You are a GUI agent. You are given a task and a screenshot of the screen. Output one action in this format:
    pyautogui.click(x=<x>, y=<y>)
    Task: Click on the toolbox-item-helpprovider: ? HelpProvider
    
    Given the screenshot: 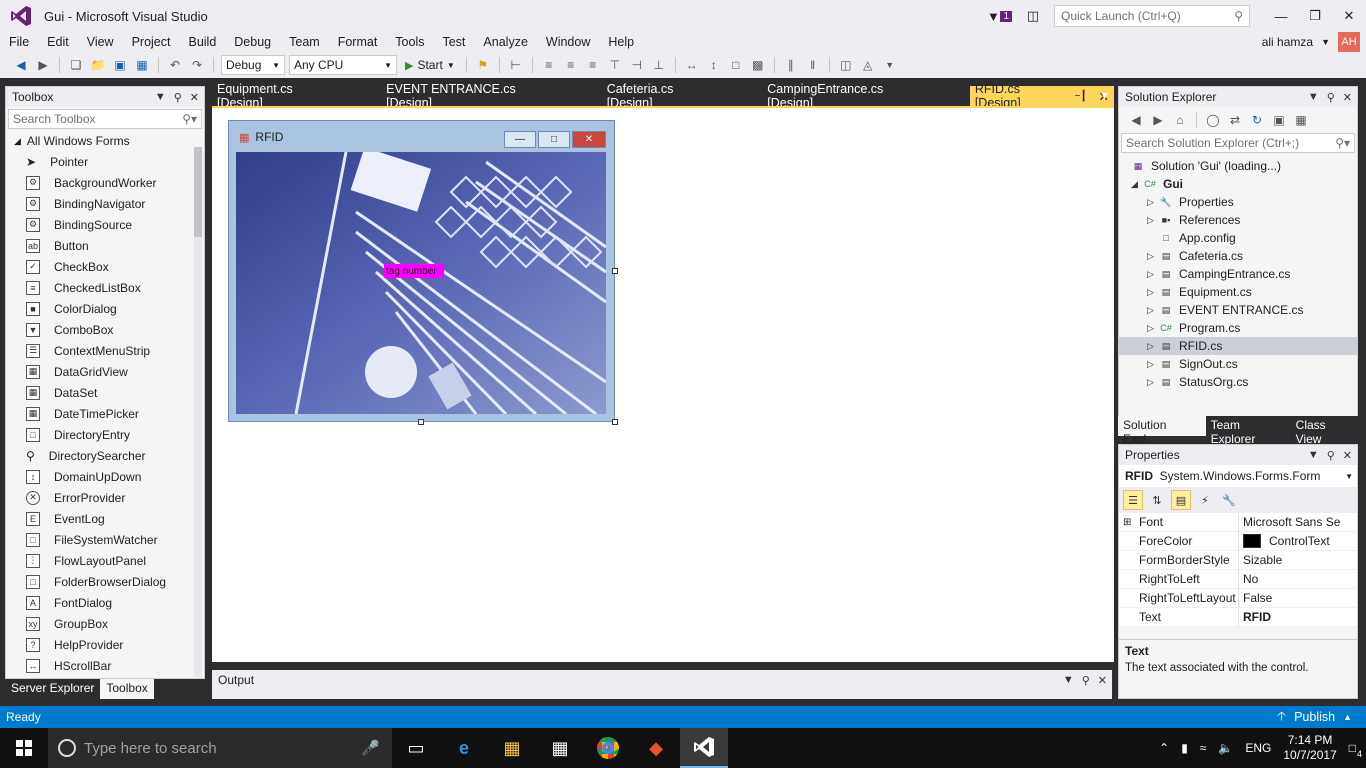 What is the action you would take?
    pyautogui.click(x=105, y=644)
    